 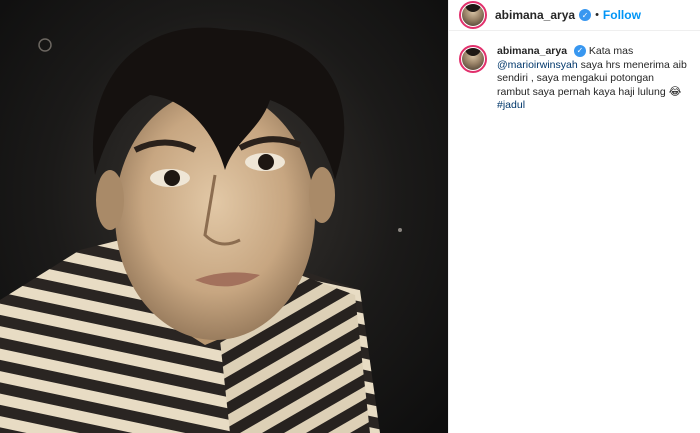 I want to click on header-username: abimana_arya, so click(x=535, y=15).